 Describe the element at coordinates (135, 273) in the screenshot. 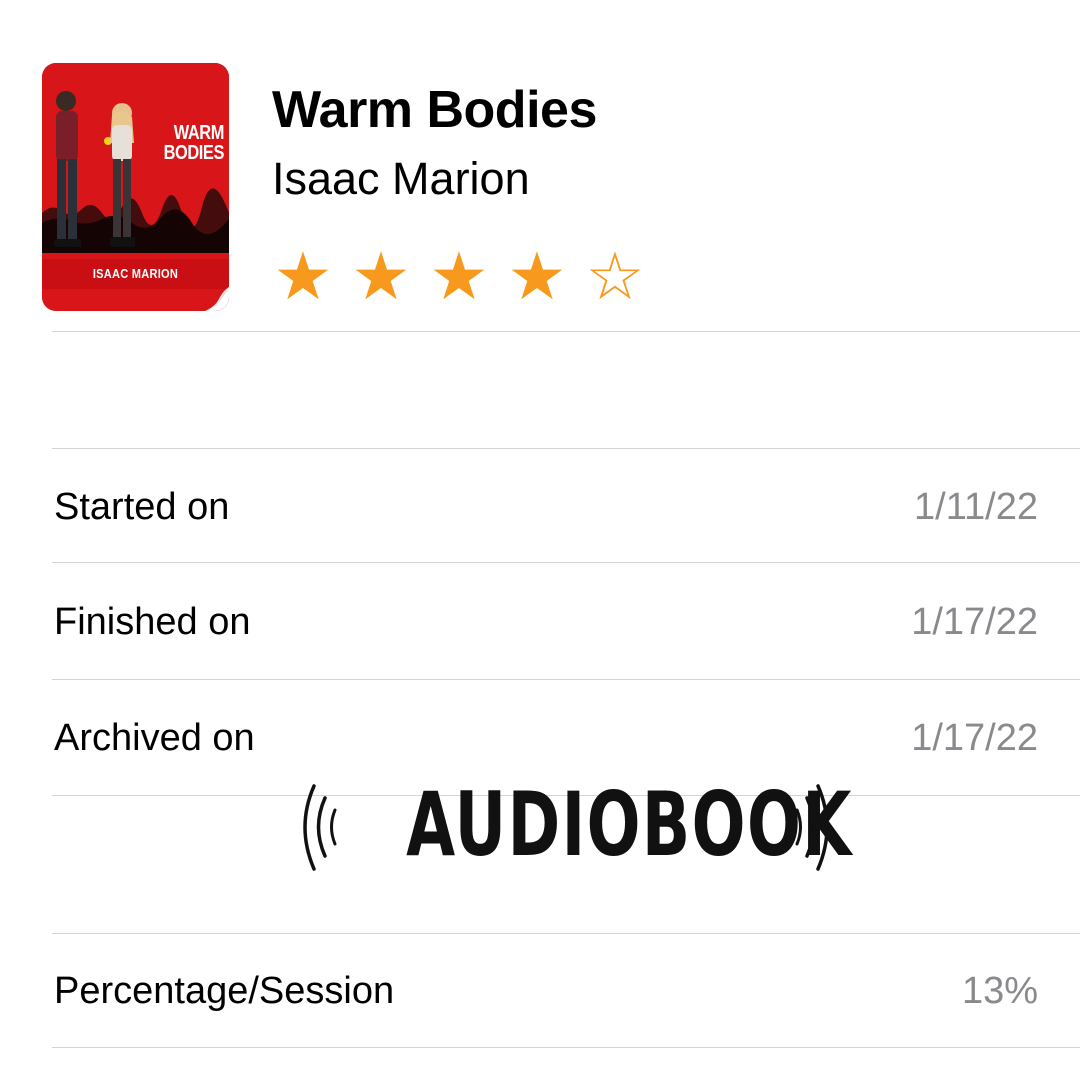

I see `cover-author: ISAAC MARION` at that location.